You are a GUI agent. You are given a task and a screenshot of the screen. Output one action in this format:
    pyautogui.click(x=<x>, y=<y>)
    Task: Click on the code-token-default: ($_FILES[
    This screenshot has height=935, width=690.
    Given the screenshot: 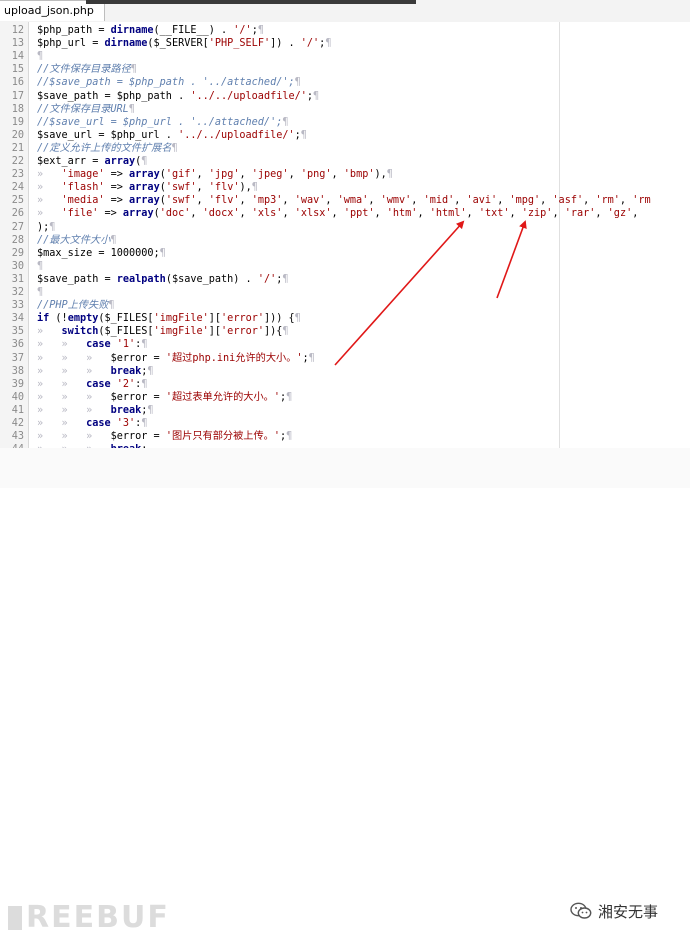 What is the action you would take?
    pyautogui.click(x=126, y=319)
    